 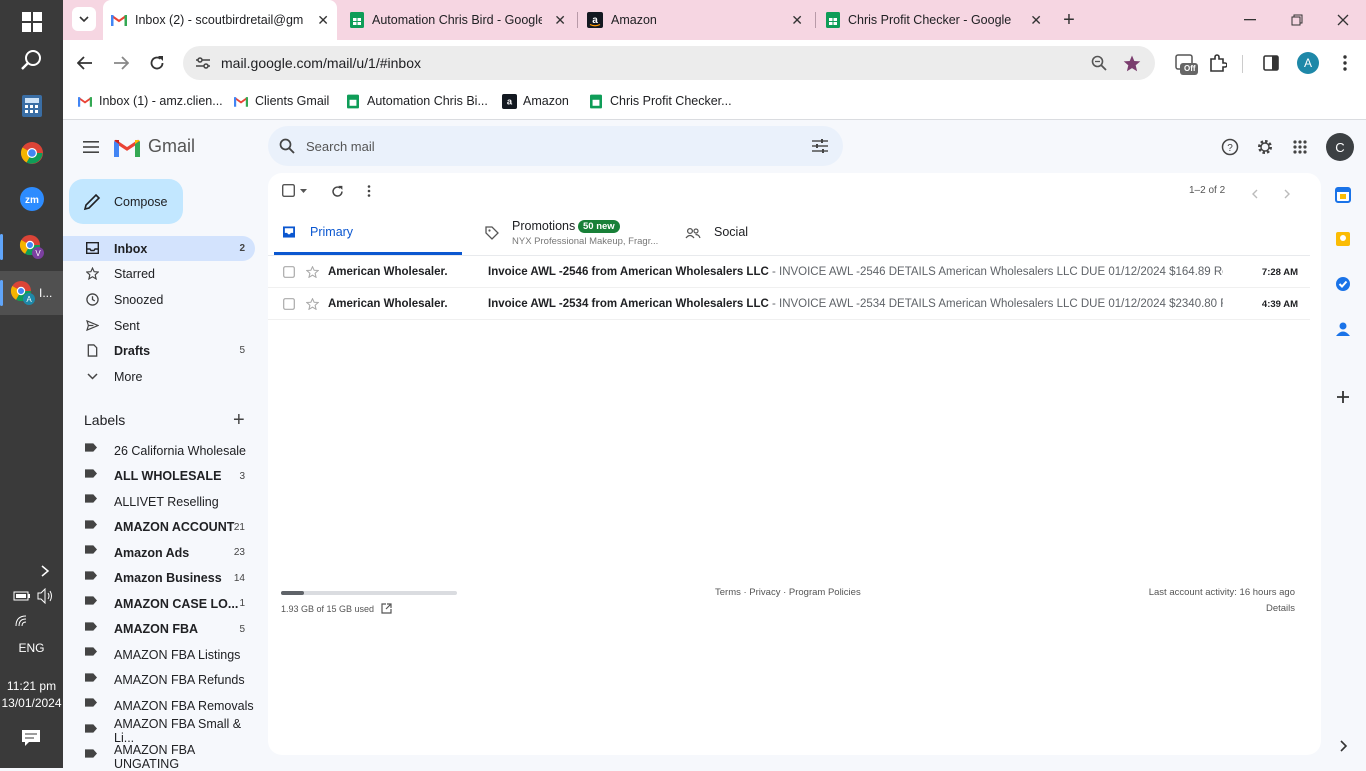 I want to click on chevron-right-icon, so click(x=45, y=573).